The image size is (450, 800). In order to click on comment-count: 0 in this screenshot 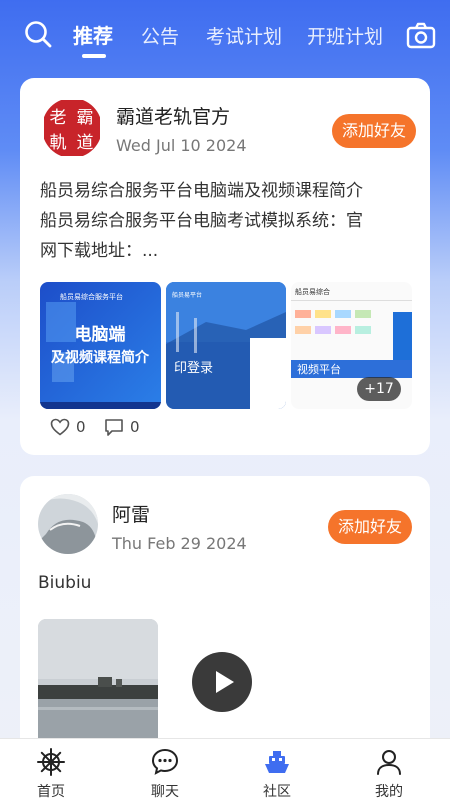, I will do `click(135, 427)`.